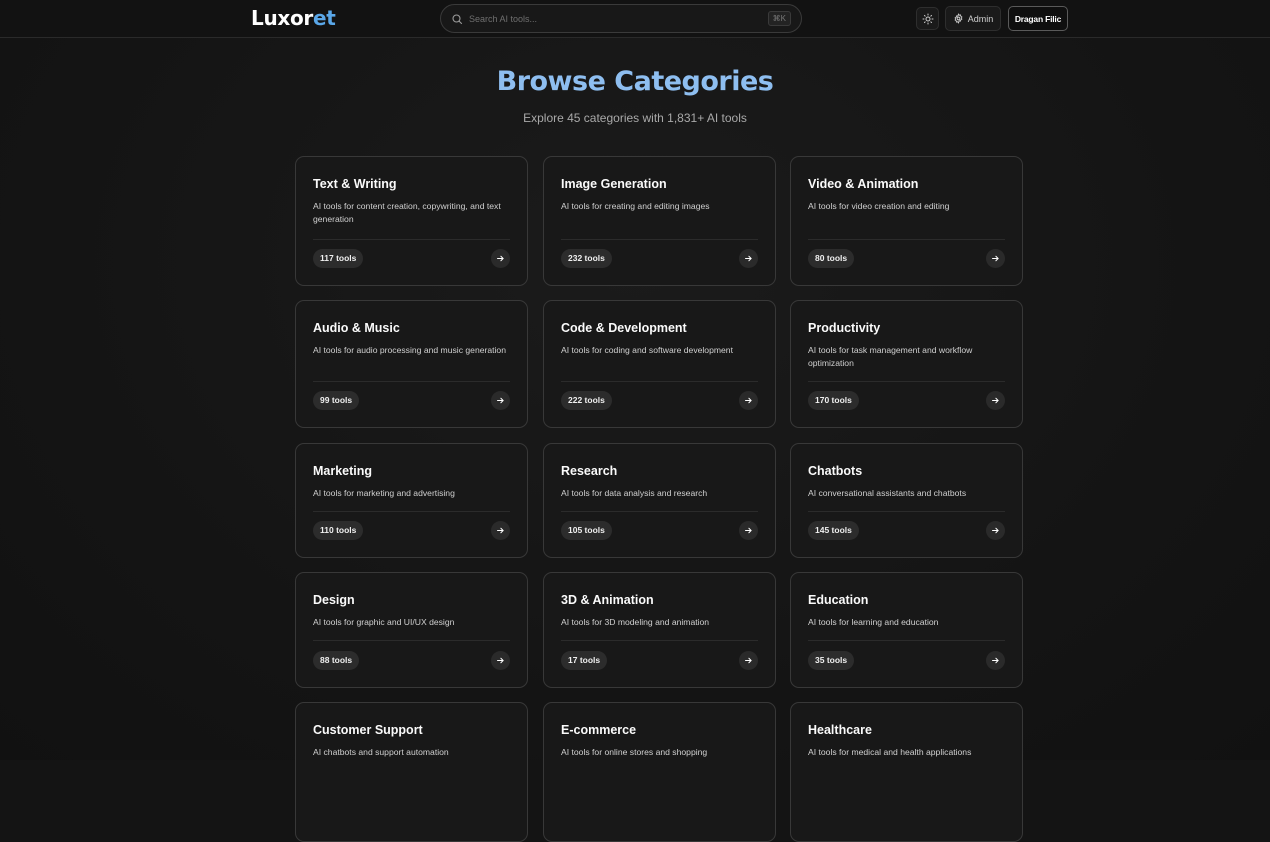 Image resolution: width=1270 pixels, height=842 pixels. Describe the element at coordinates (624, 328) in the screenshot. I see `category-name: Code & Development` at that location.